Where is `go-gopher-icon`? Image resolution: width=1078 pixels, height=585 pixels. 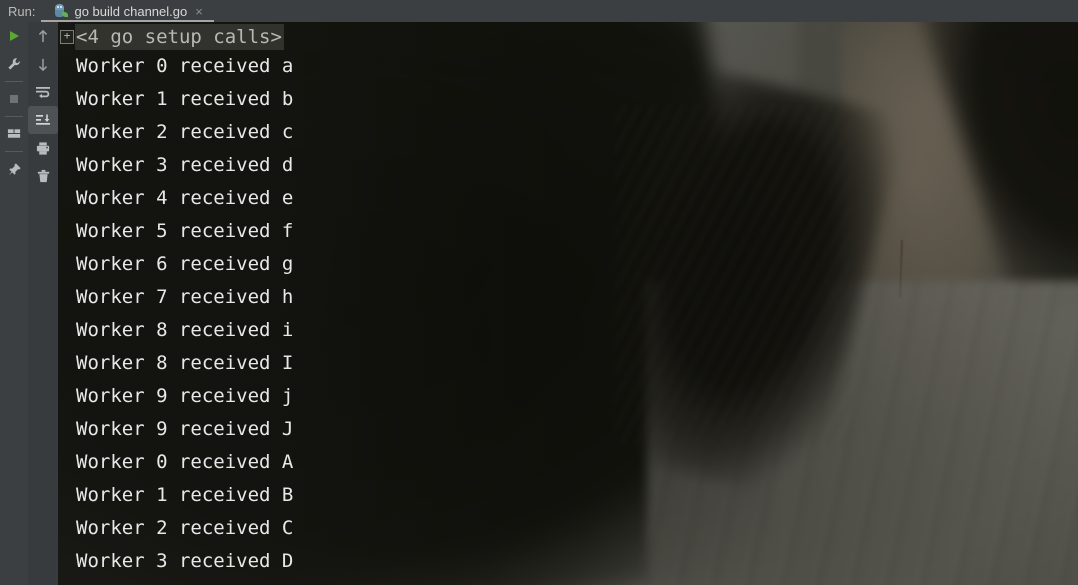 go-gopher-icon is located at coordinates (61, 11).